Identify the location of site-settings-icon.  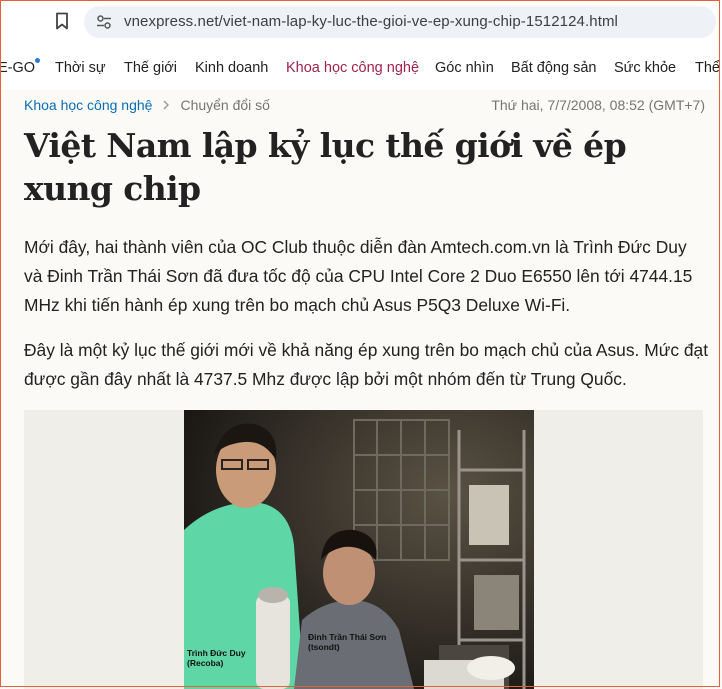
(104, 22).